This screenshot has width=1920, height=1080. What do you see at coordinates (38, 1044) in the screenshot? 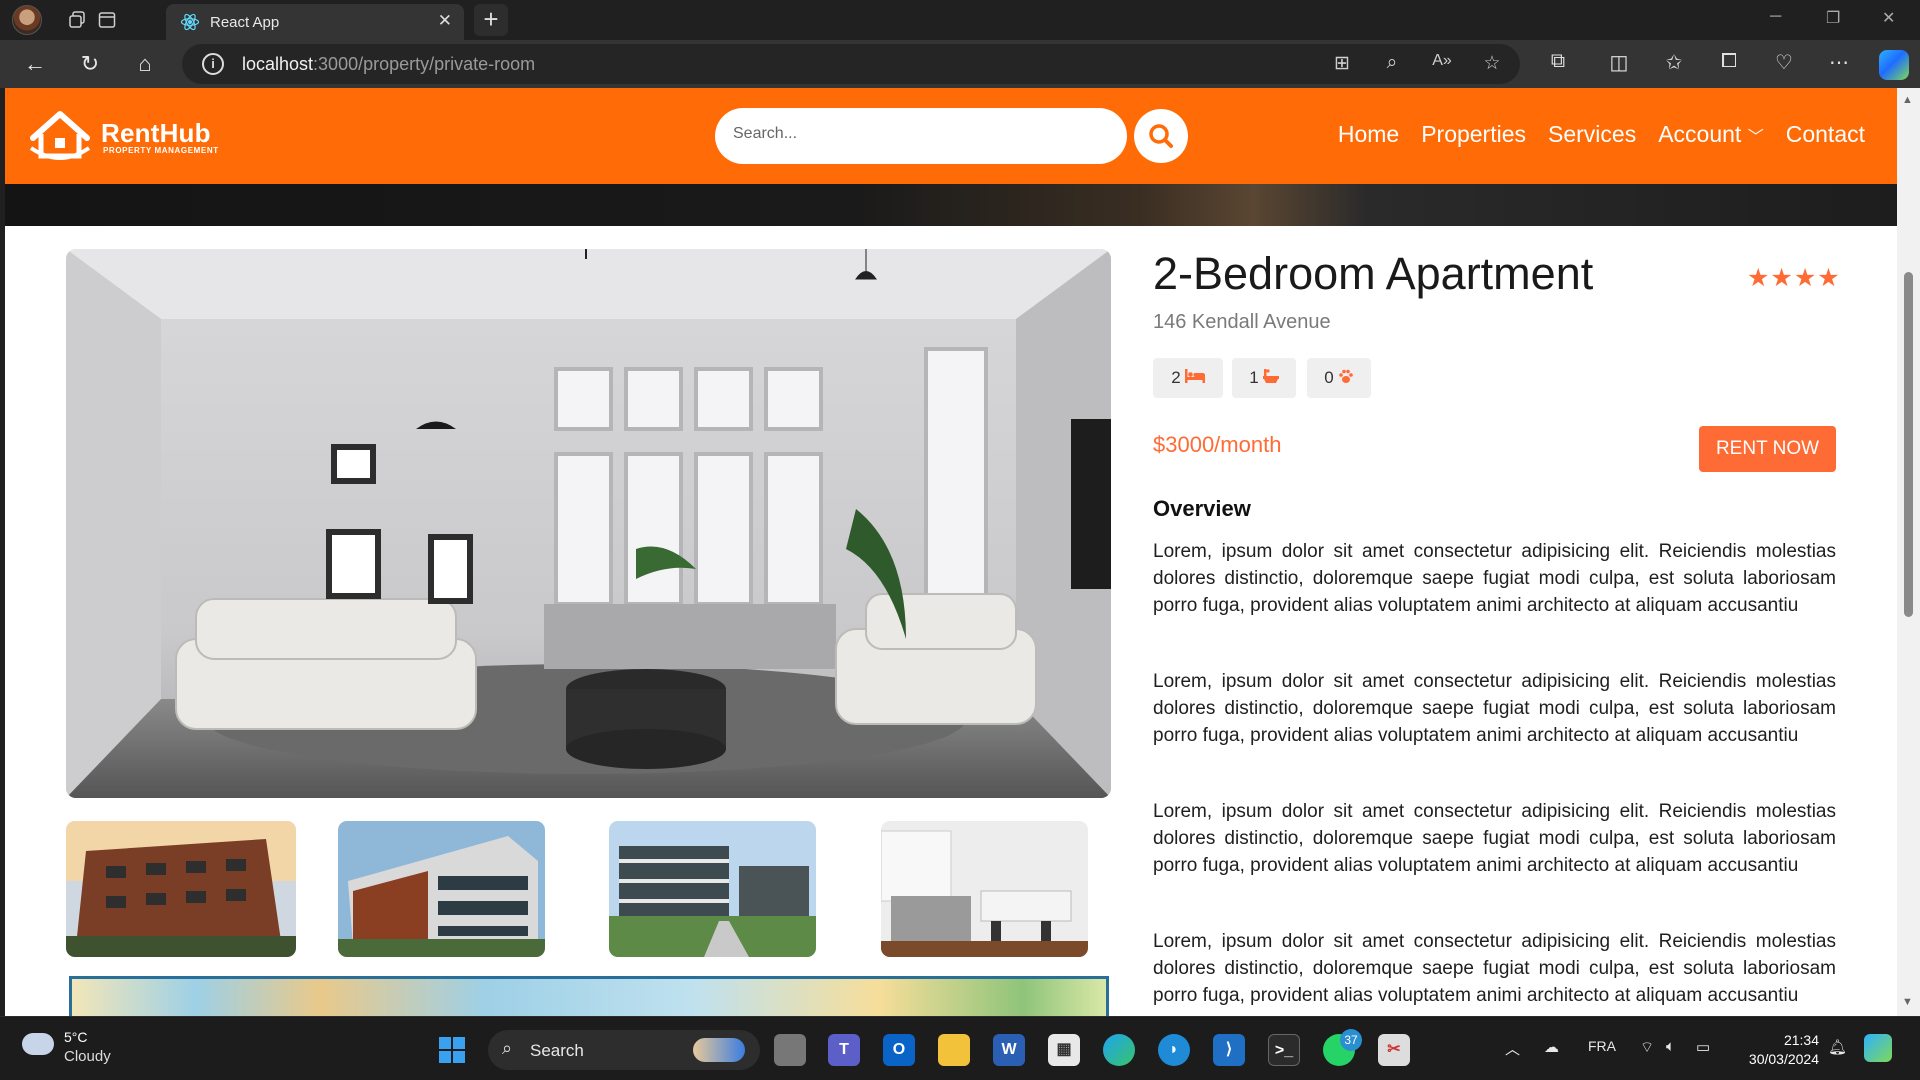
I see `cloud-icon` at bounding box center [38, 1044].